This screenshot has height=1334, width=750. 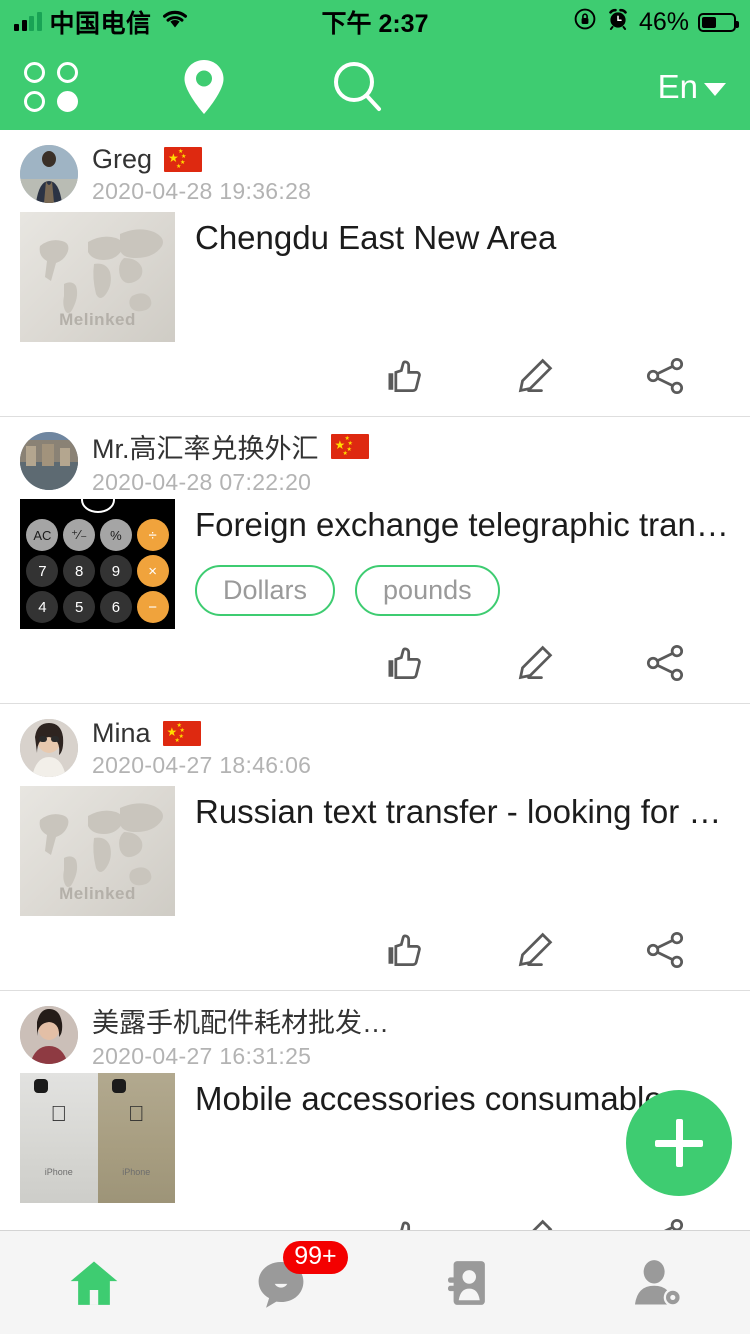 What do you see at coordinates (718, 22) in the screenshot?
I see `battery-icon` at bounding box center [718, 22].